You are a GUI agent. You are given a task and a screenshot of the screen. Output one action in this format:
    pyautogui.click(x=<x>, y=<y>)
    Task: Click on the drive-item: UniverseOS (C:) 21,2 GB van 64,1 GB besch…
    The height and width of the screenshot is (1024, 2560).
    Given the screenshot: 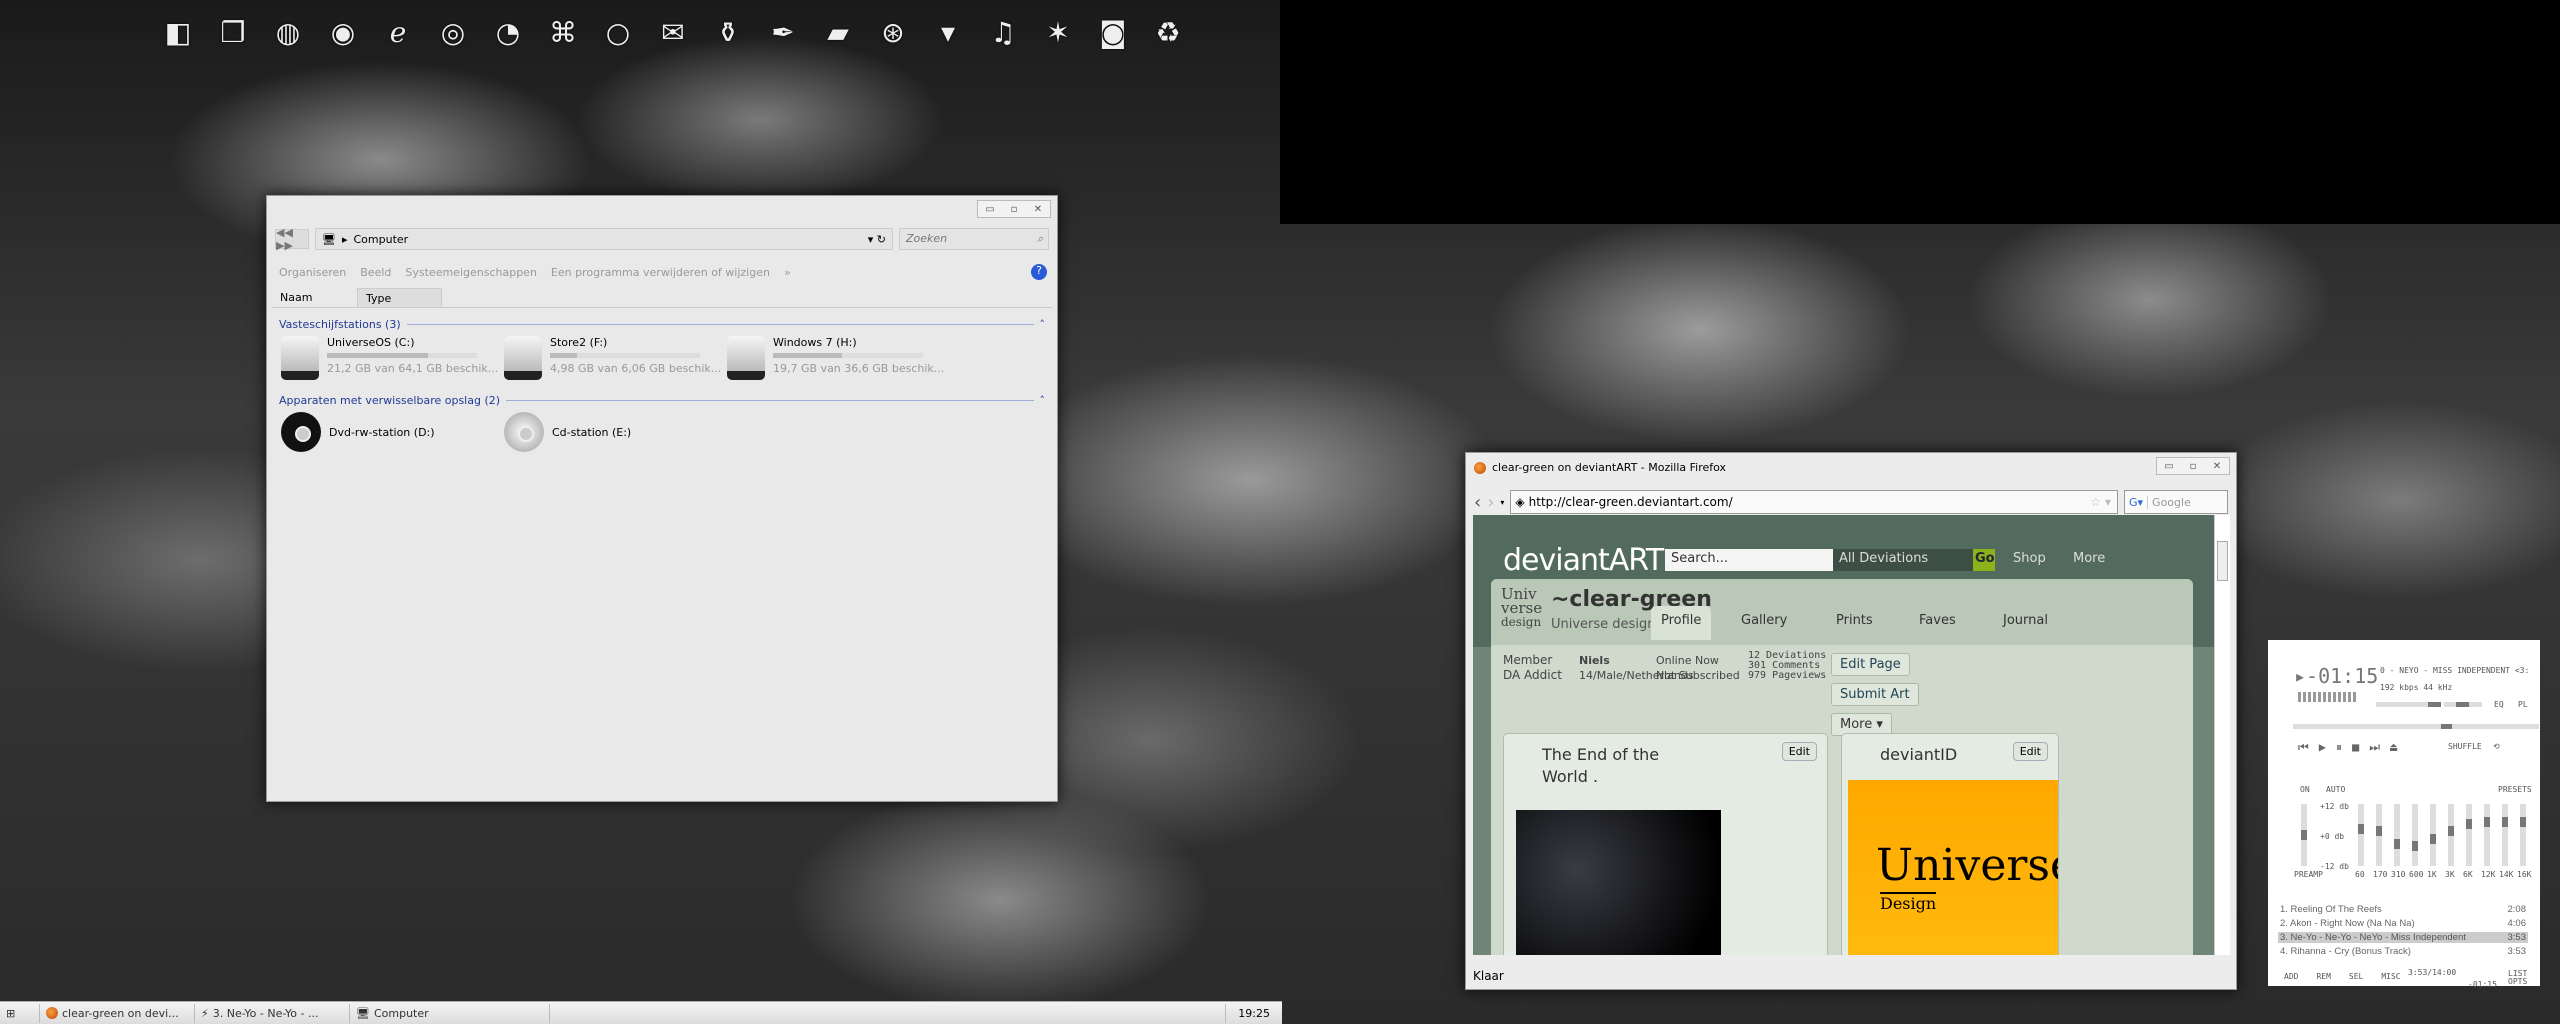 What is the action you would take?
    pyautogui.click(x=389, y=358)
    